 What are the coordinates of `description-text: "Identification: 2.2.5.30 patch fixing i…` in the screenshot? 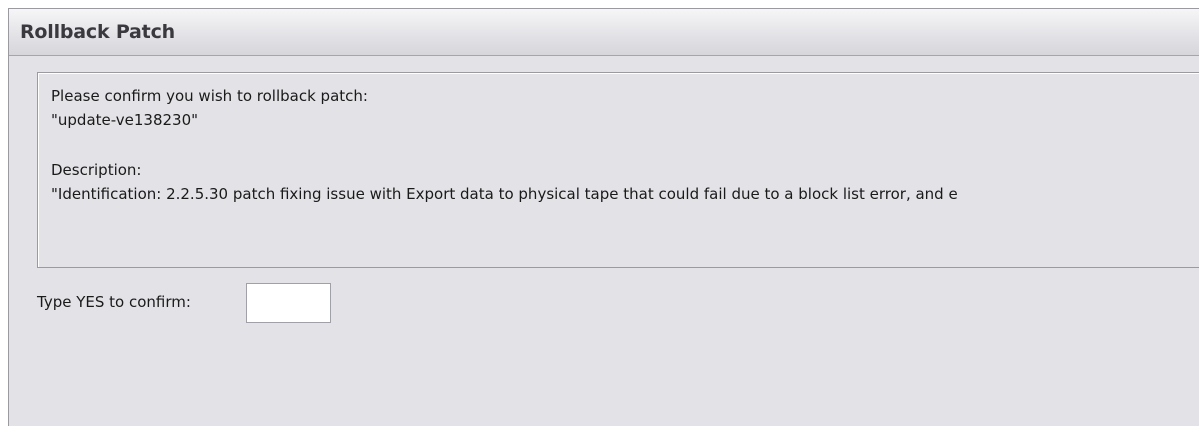 It's located at (504, 194).